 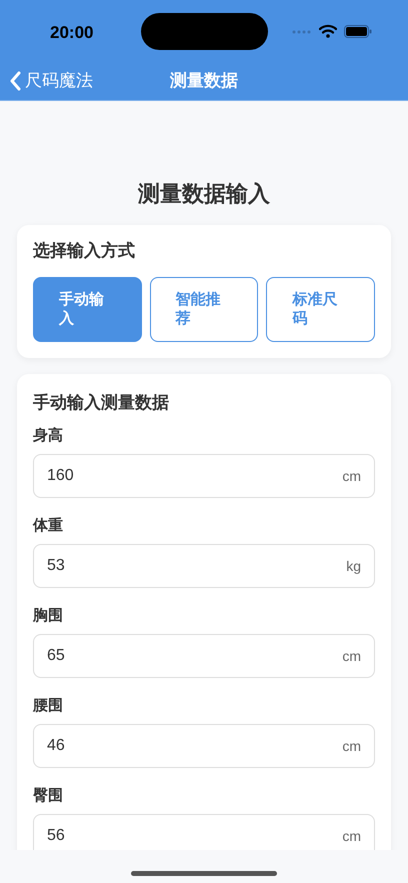 What do you see at coordinates (48, 616) in the screenshot?
I see `field-label: 胸围` at bounding box center [48, 616].